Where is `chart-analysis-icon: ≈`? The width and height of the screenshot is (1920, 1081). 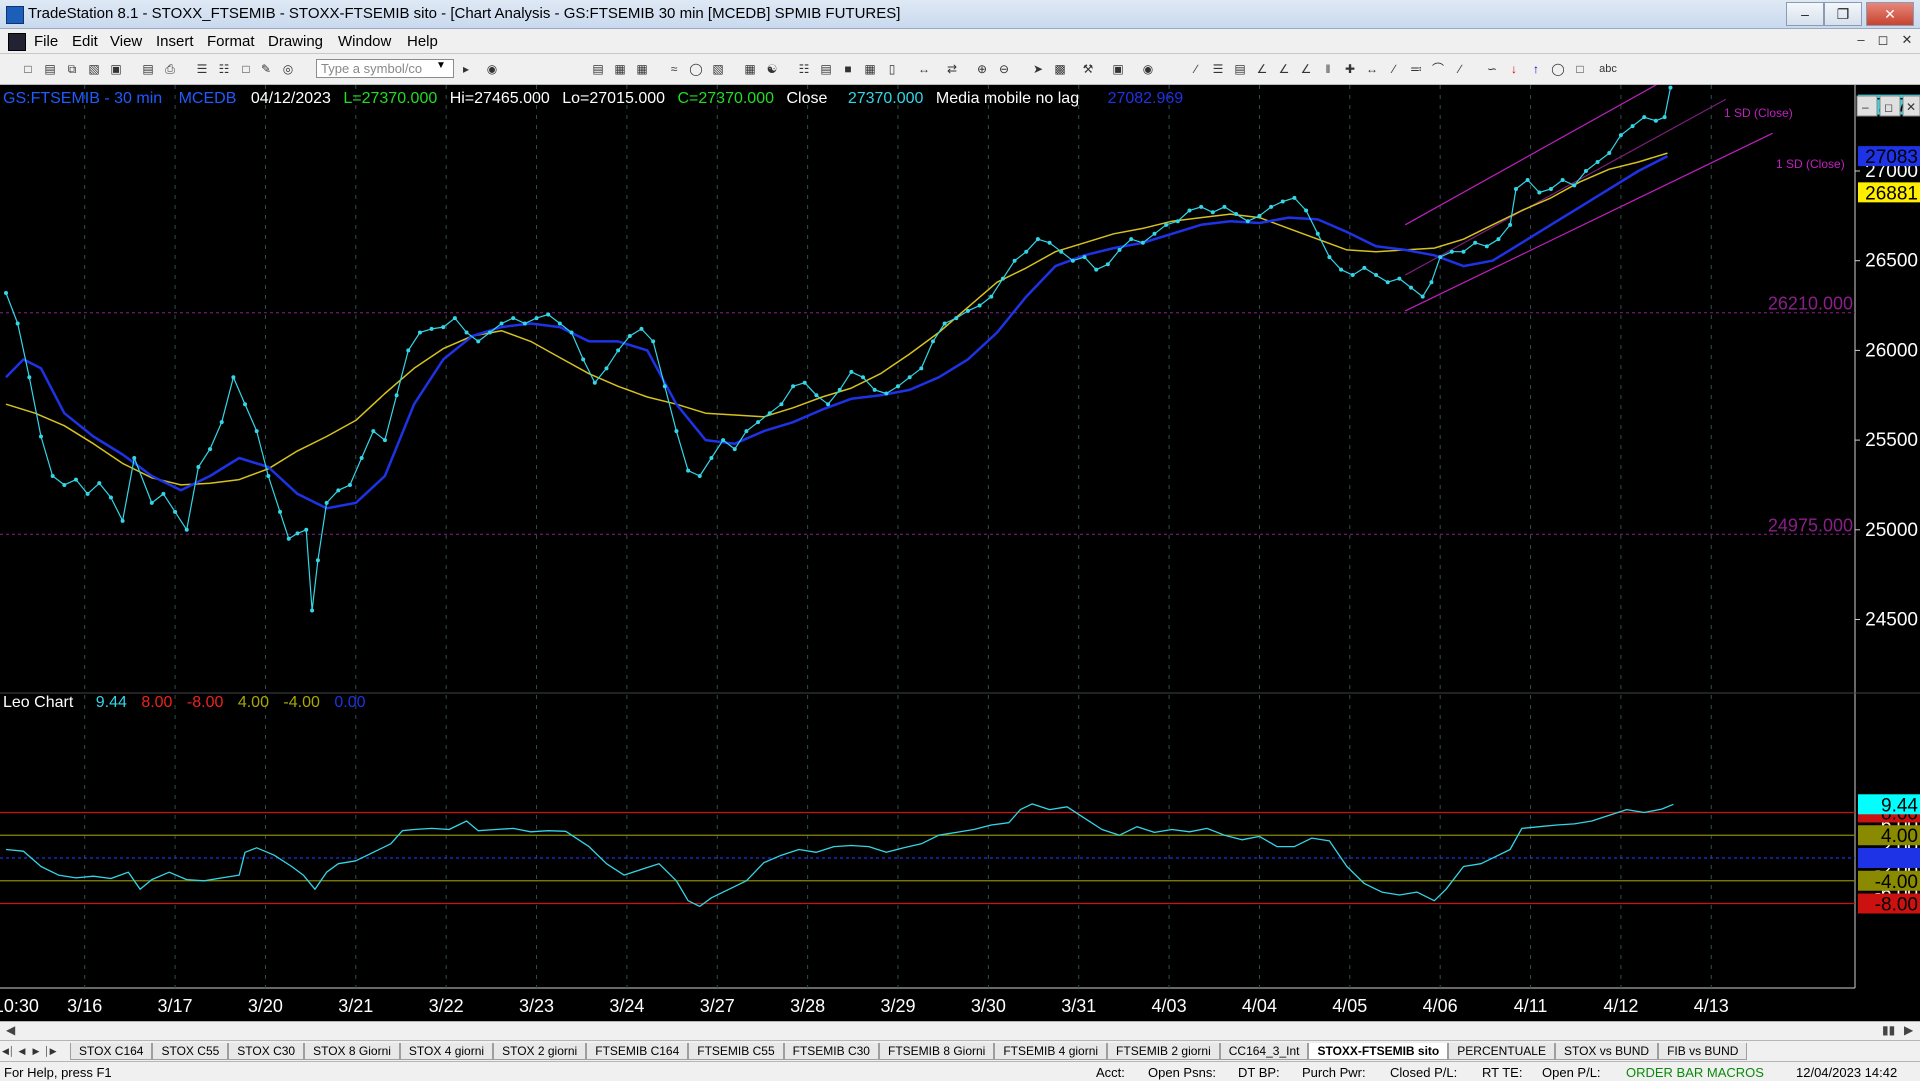 chart-analysis-icon: ≈ is located at coordinates (674, 69).